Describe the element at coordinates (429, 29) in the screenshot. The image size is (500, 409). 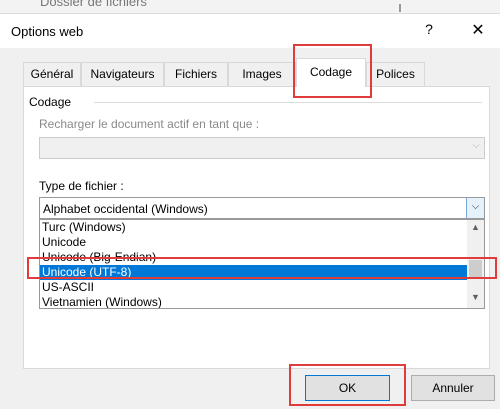
I see `help-button: ?` at that location.